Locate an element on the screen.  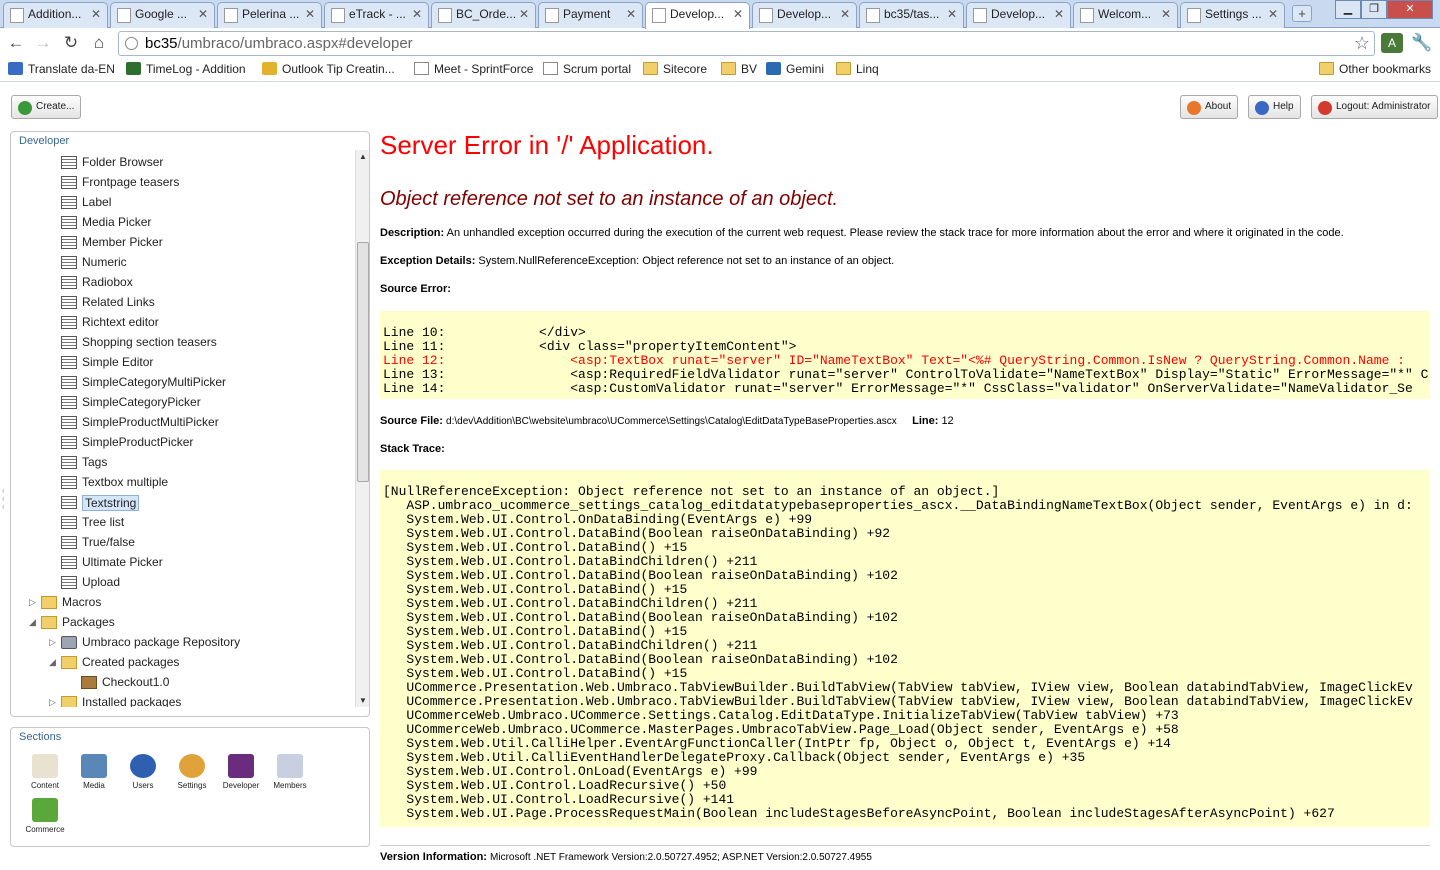
bookmark-item: TimeLog - Addition is located at coordinates (186, 69).